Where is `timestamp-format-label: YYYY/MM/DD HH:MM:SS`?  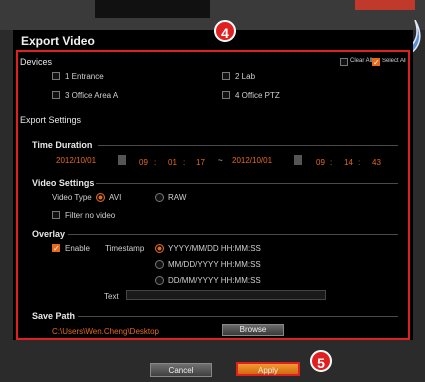 timestamp-format-label: YYYY/MM/DD HH:MM:SS is located at coordinates (214, 248).